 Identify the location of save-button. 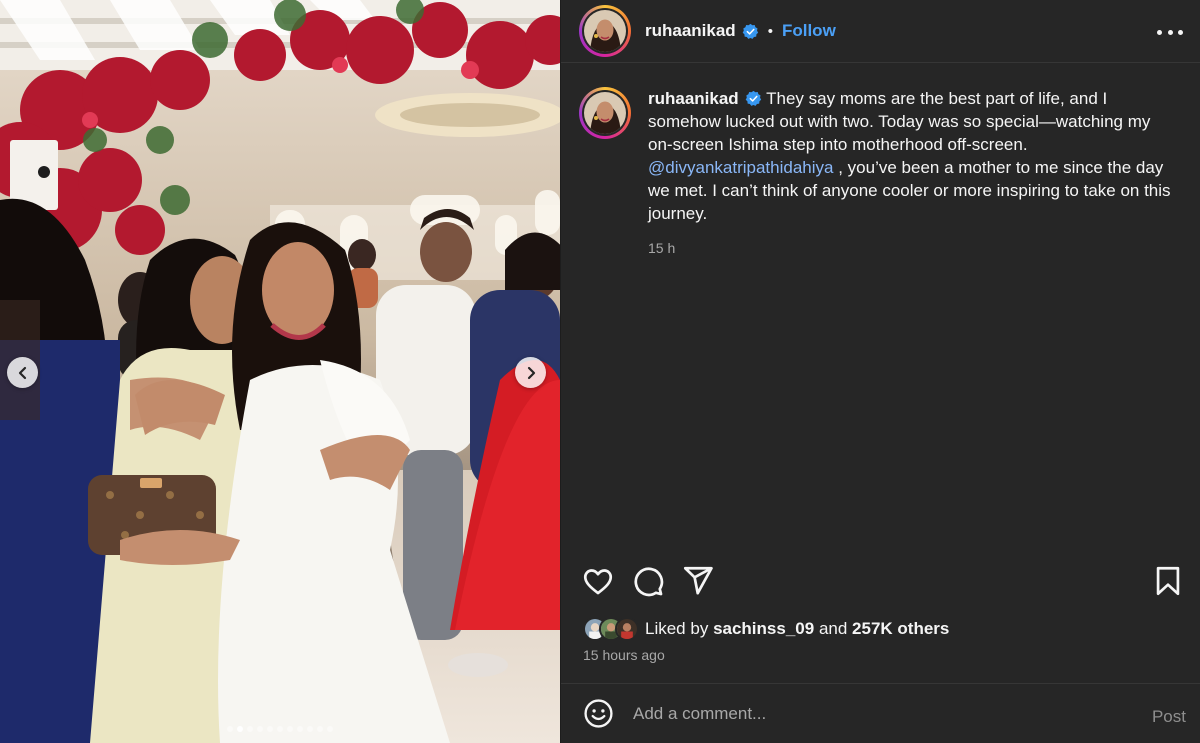
(1168, 581).